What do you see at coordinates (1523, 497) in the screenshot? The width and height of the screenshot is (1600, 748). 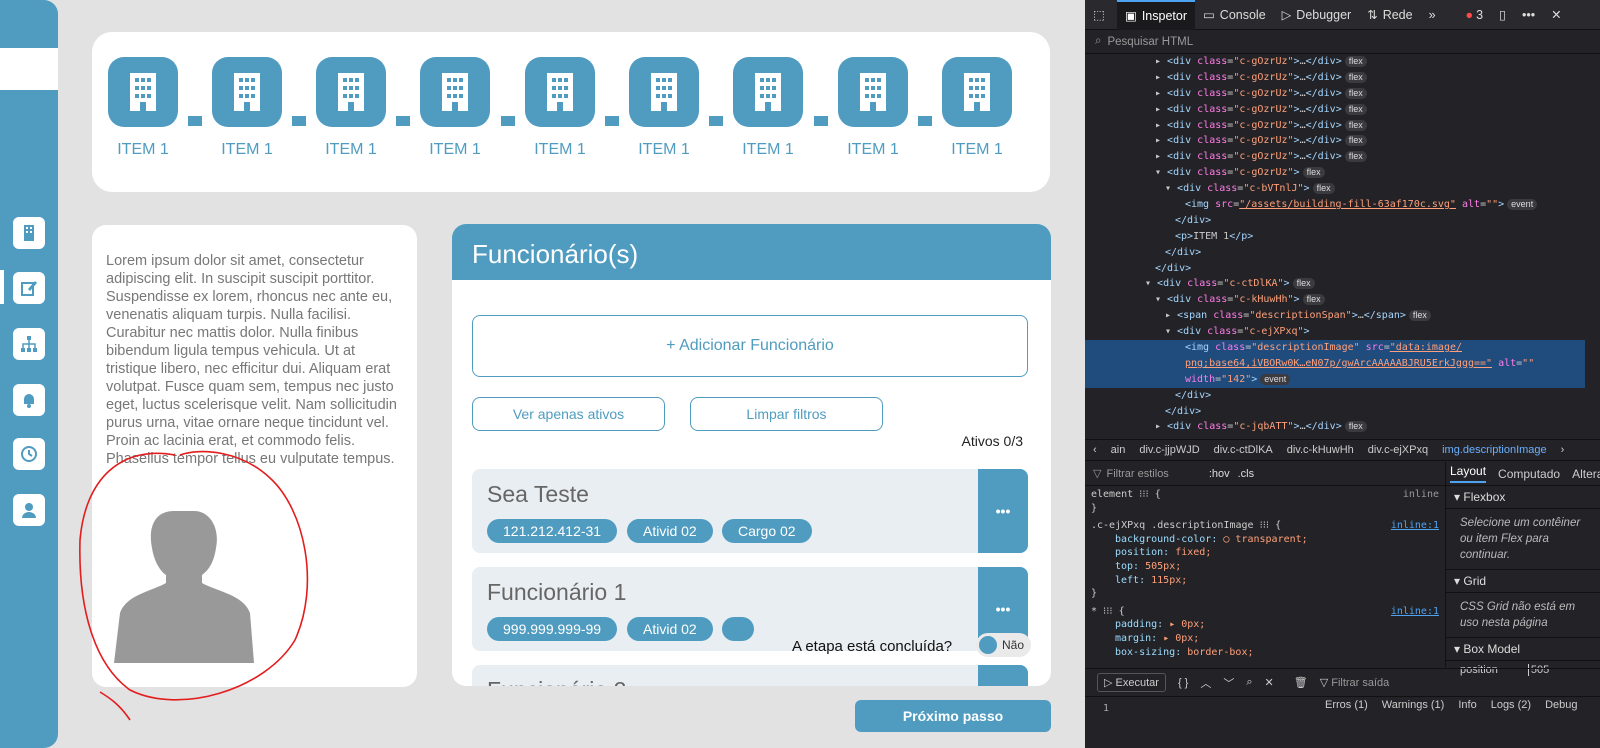 I see `flexbox-section: ▾ Flexbox` at bounding box center [1523, 497].